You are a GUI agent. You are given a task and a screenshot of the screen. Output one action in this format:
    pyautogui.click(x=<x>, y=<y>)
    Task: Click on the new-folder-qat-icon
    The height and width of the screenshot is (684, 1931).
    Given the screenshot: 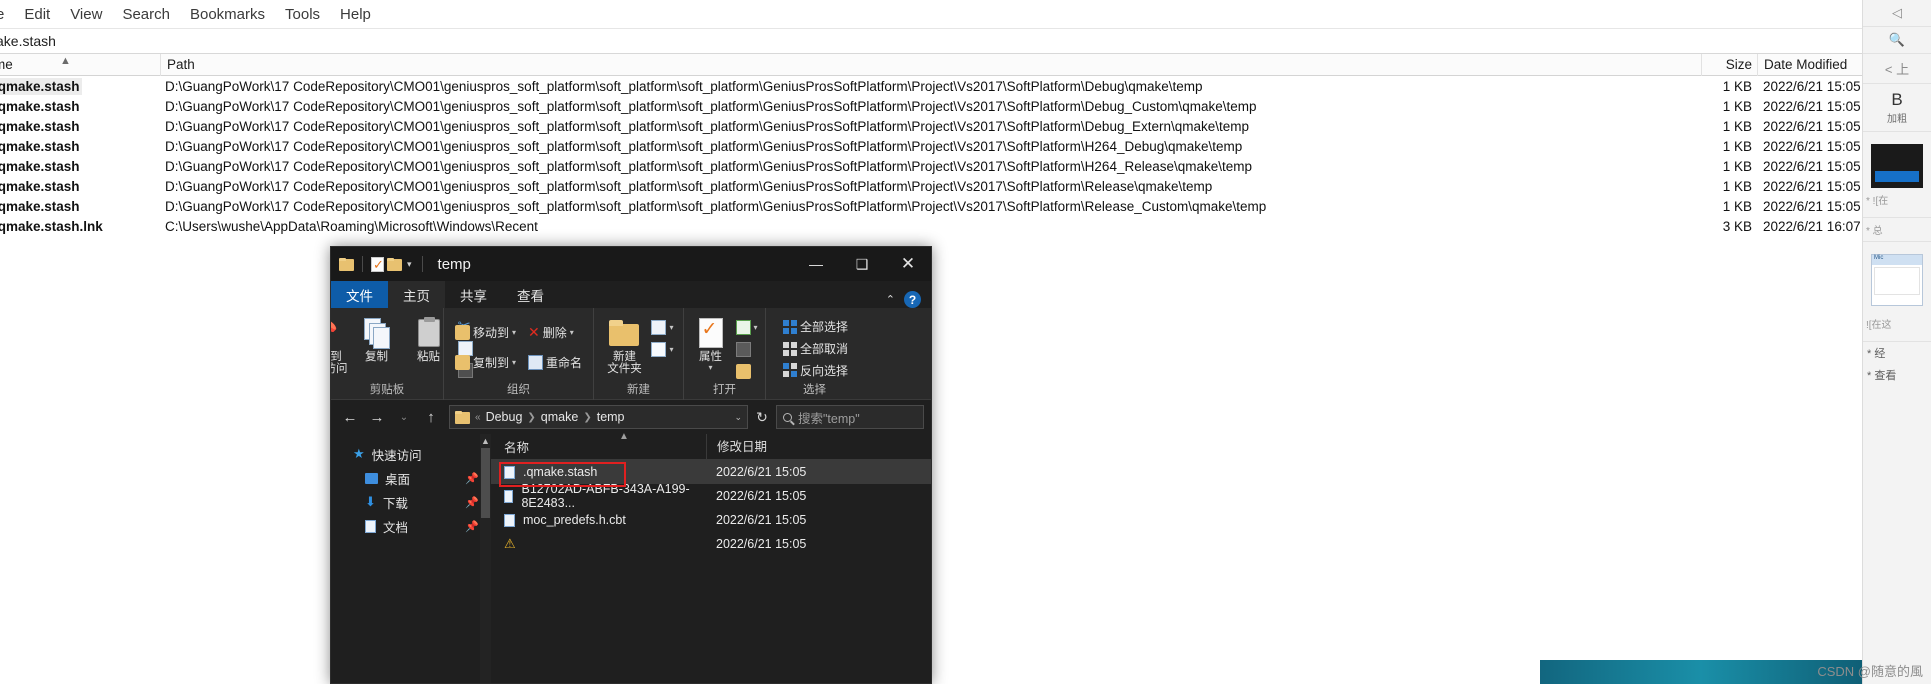 What is the action you would take?
    pyautogui.click(x=394, y=264)
    